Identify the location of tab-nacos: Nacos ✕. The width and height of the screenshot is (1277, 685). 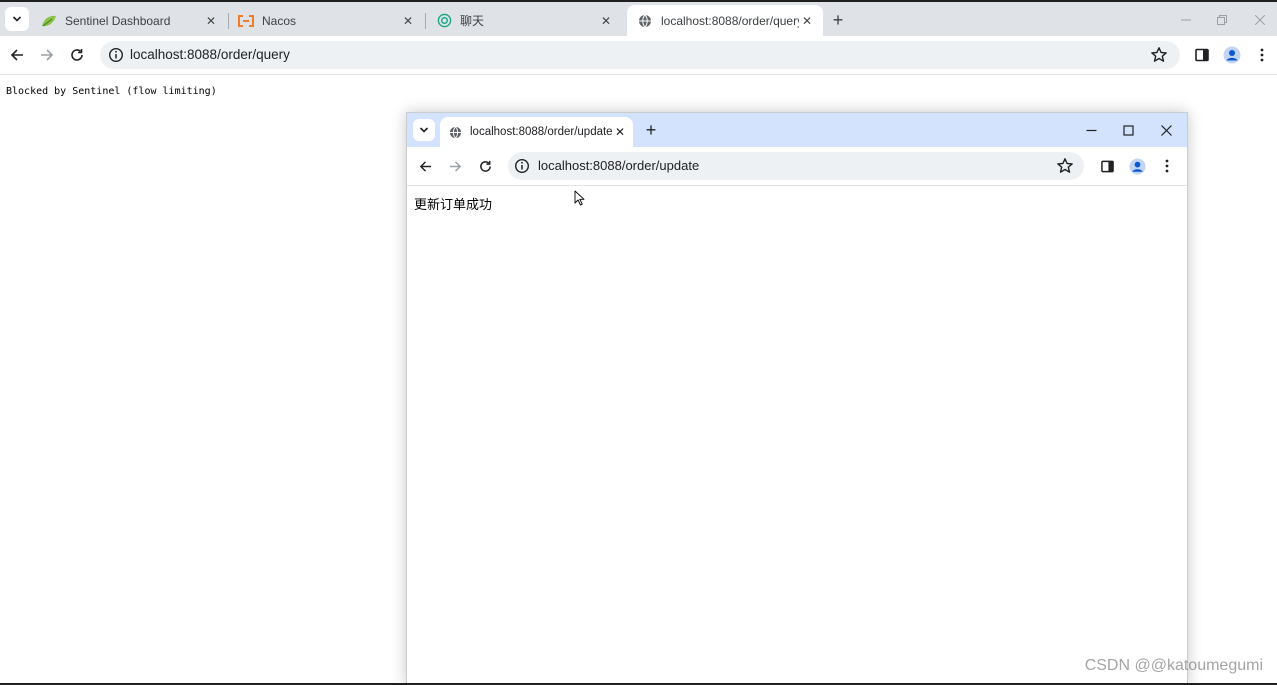
(326, 20).